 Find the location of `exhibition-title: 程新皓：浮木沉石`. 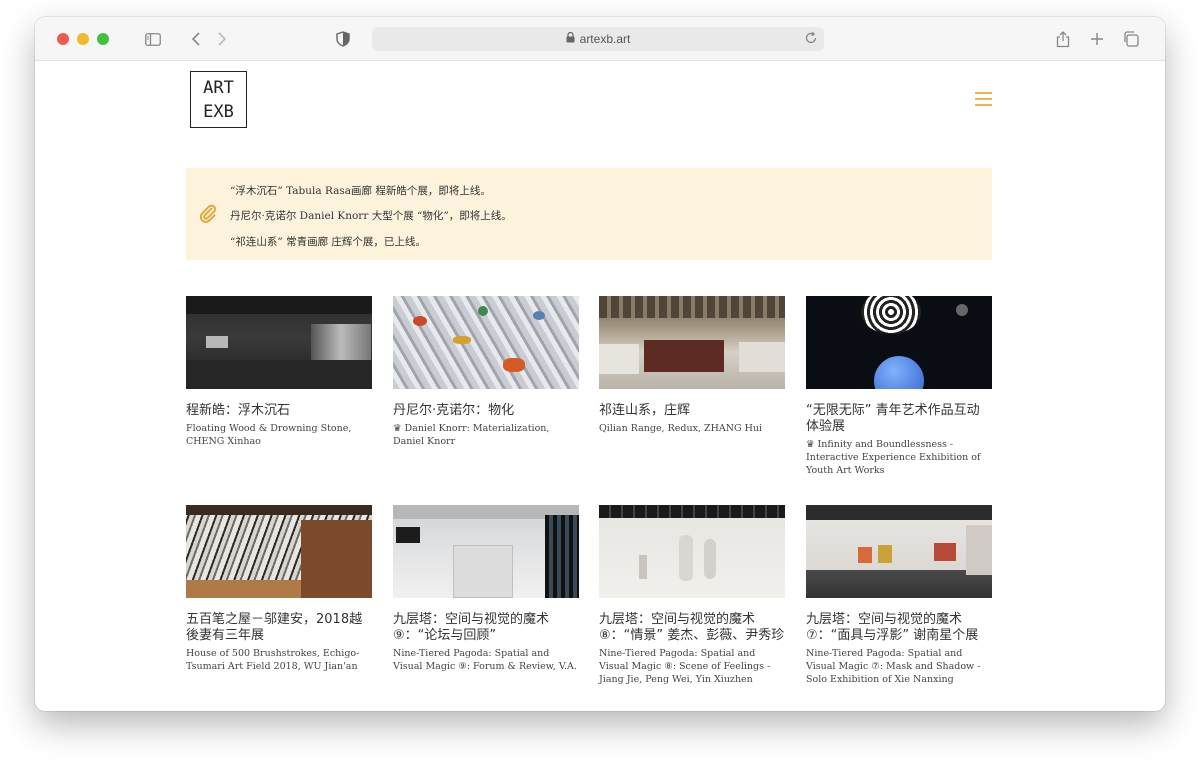

exhibition-title: 程新皓：浮木沉石 is located at coordinates (279, 411).